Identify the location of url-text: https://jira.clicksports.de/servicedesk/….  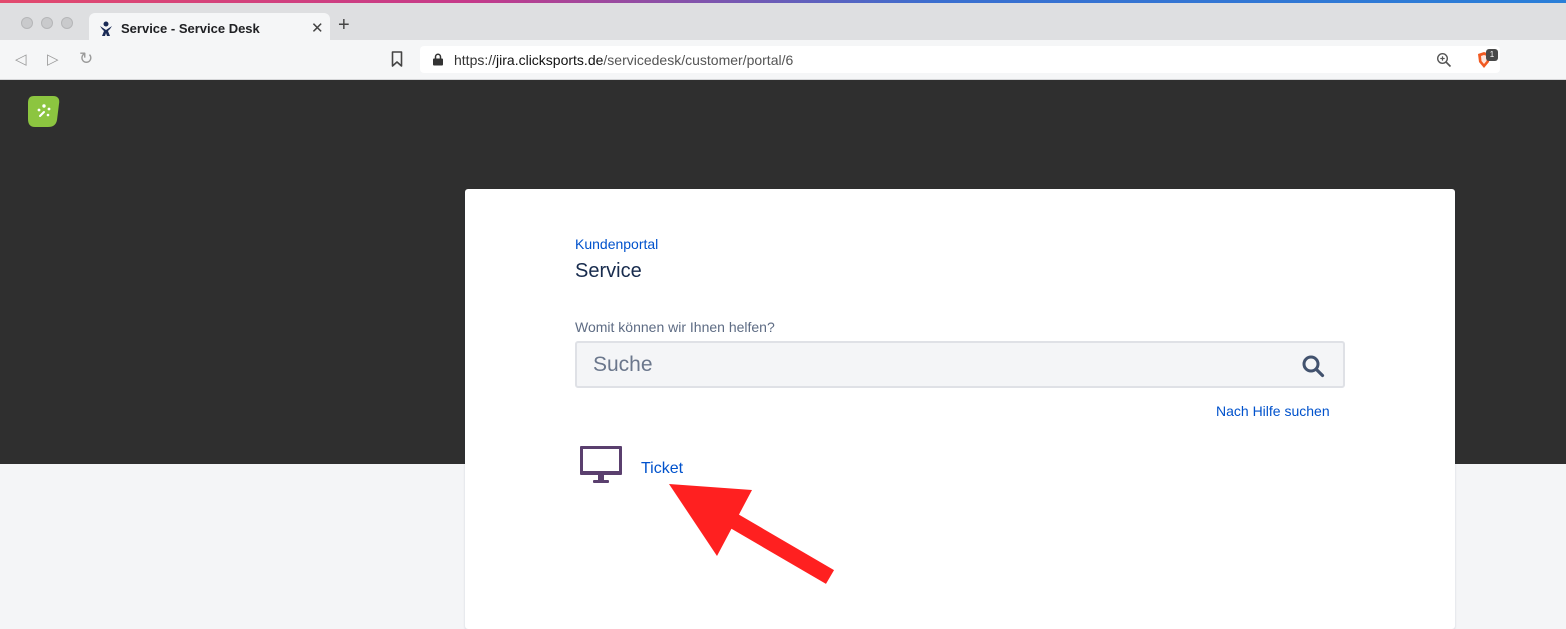
(623, 60).